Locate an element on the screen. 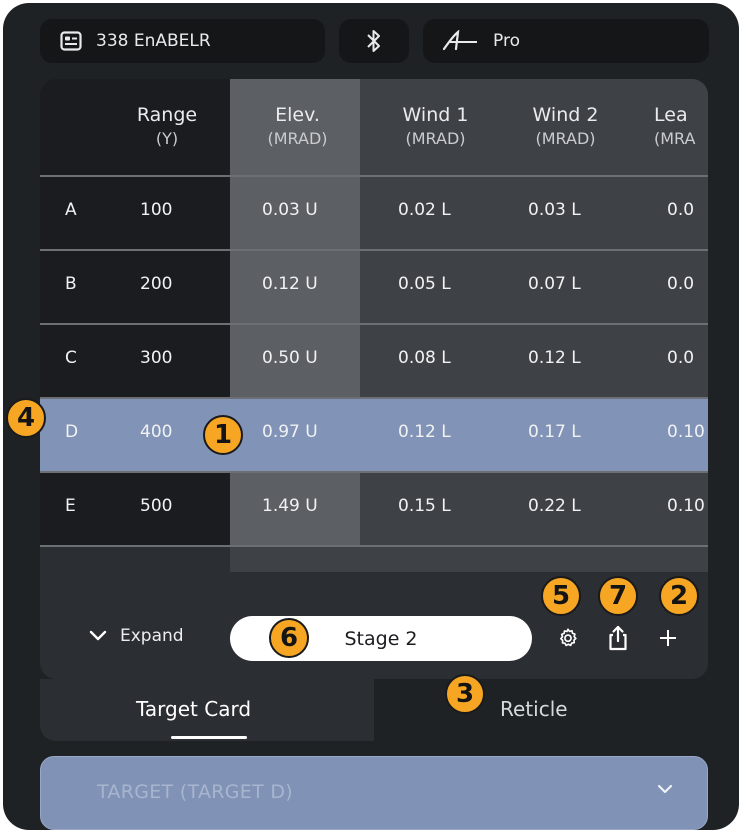  gun-profile-selector: 338 EnABELR is located at coordinates (182, 41).